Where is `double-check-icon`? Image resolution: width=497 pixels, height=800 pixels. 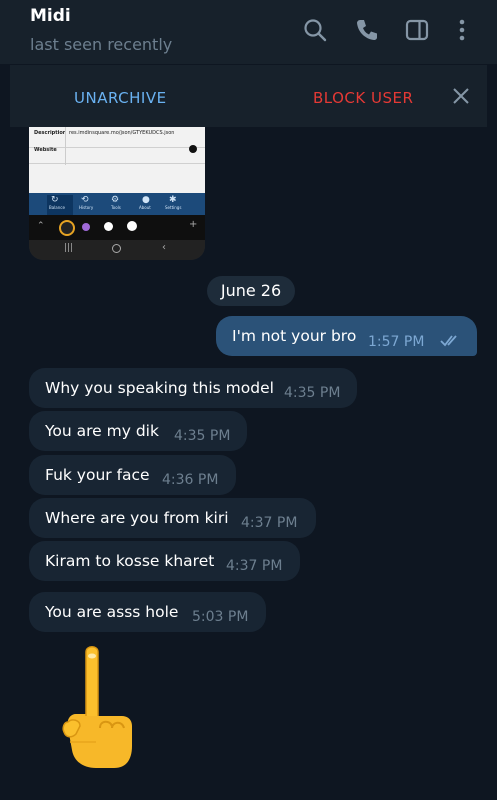
double-check-icon is located at coordinates (448, 341).